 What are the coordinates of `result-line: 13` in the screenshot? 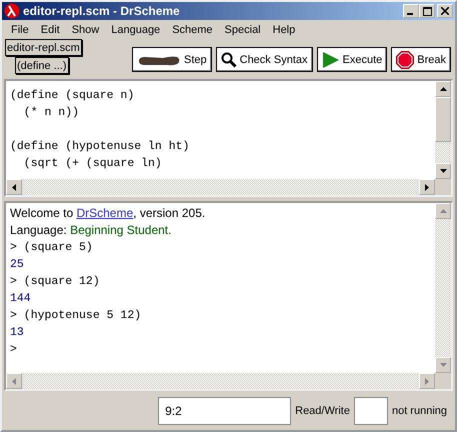 It's located at (17, 333).